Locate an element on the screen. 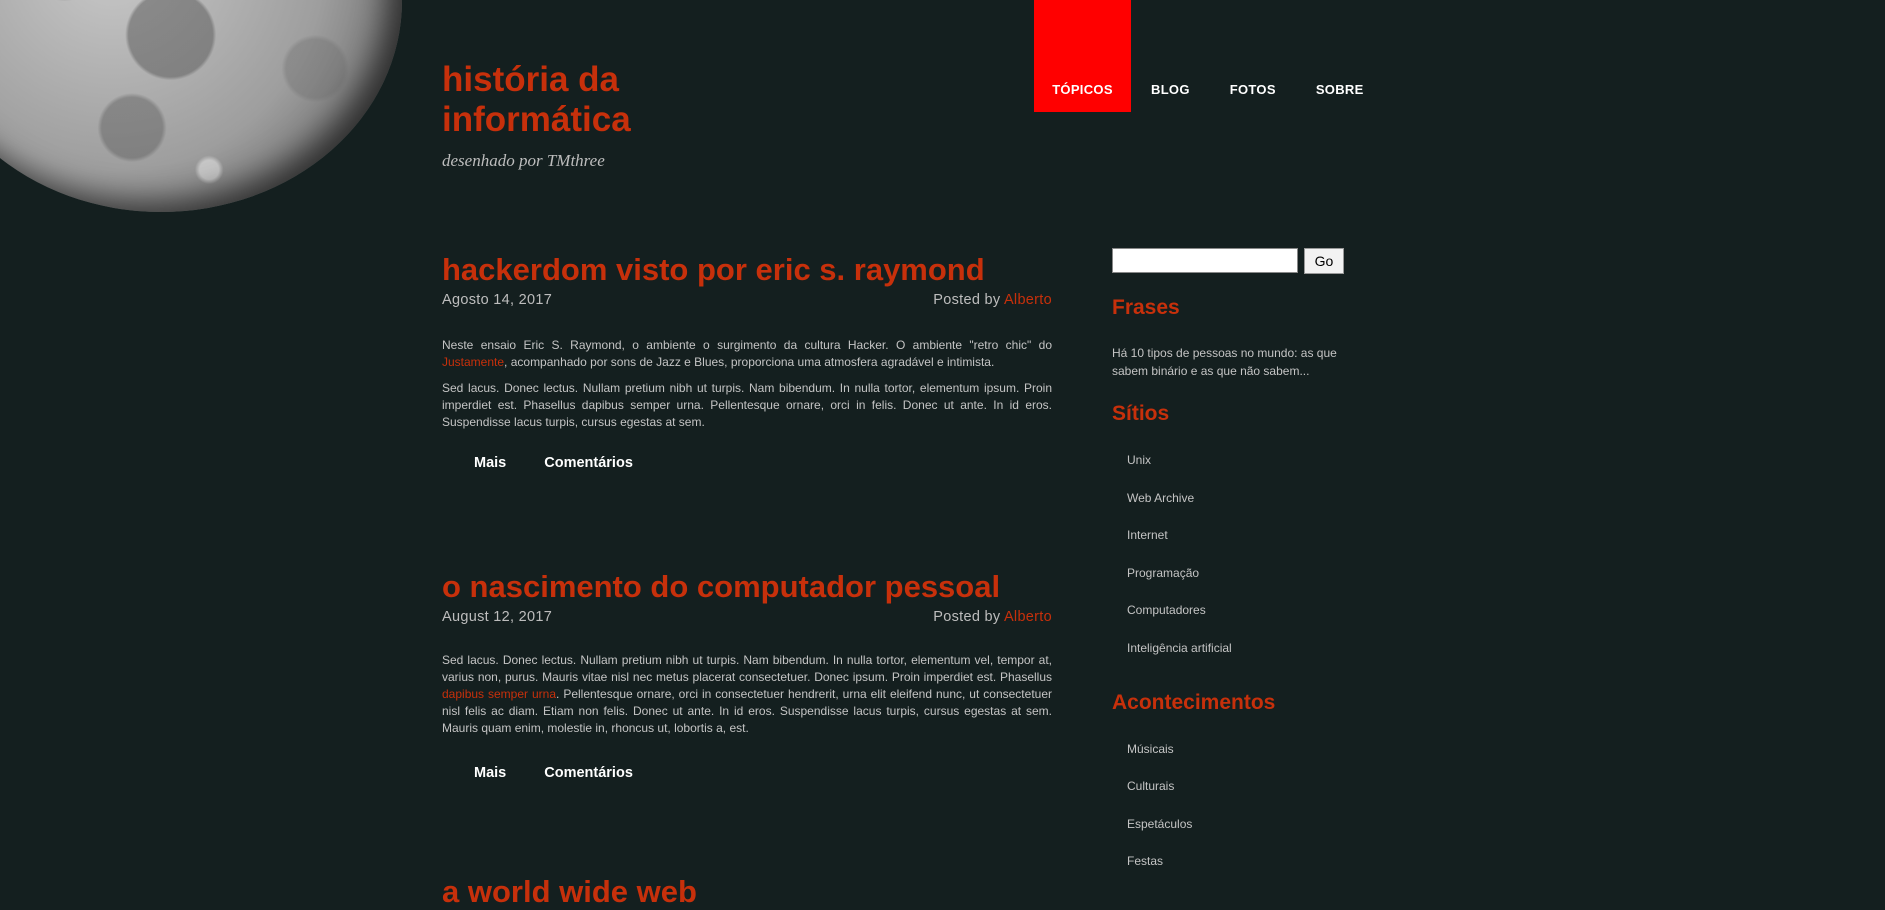  inline-link: Justamente is located at coordinates (473, 362).